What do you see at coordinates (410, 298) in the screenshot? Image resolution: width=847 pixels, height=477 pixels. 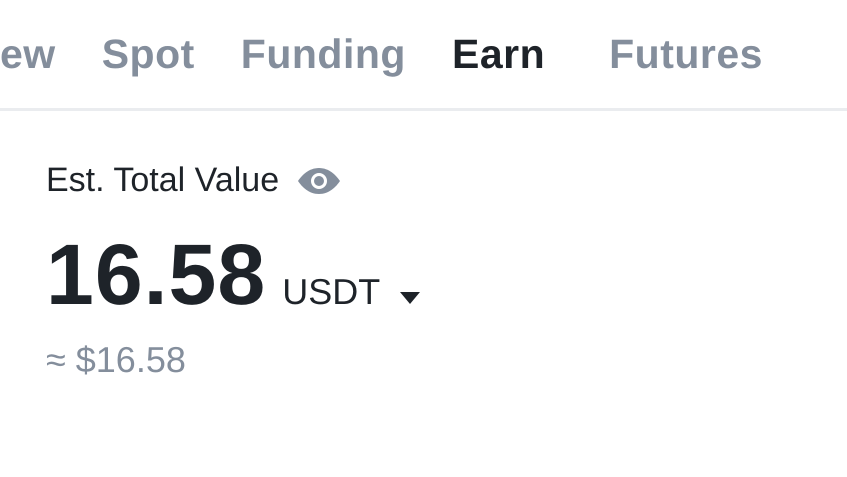 I see `caret-icon` at bounding box center [410, 298].